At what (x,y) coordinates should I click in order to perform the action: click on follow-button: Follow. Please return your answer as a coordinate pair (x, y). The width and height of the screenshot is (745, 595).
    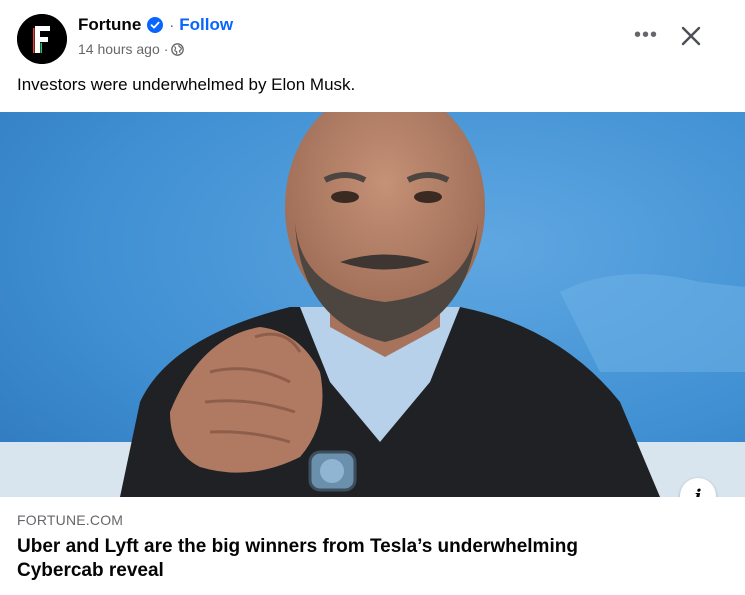
    Looking at the image, I should click on (206, 25).